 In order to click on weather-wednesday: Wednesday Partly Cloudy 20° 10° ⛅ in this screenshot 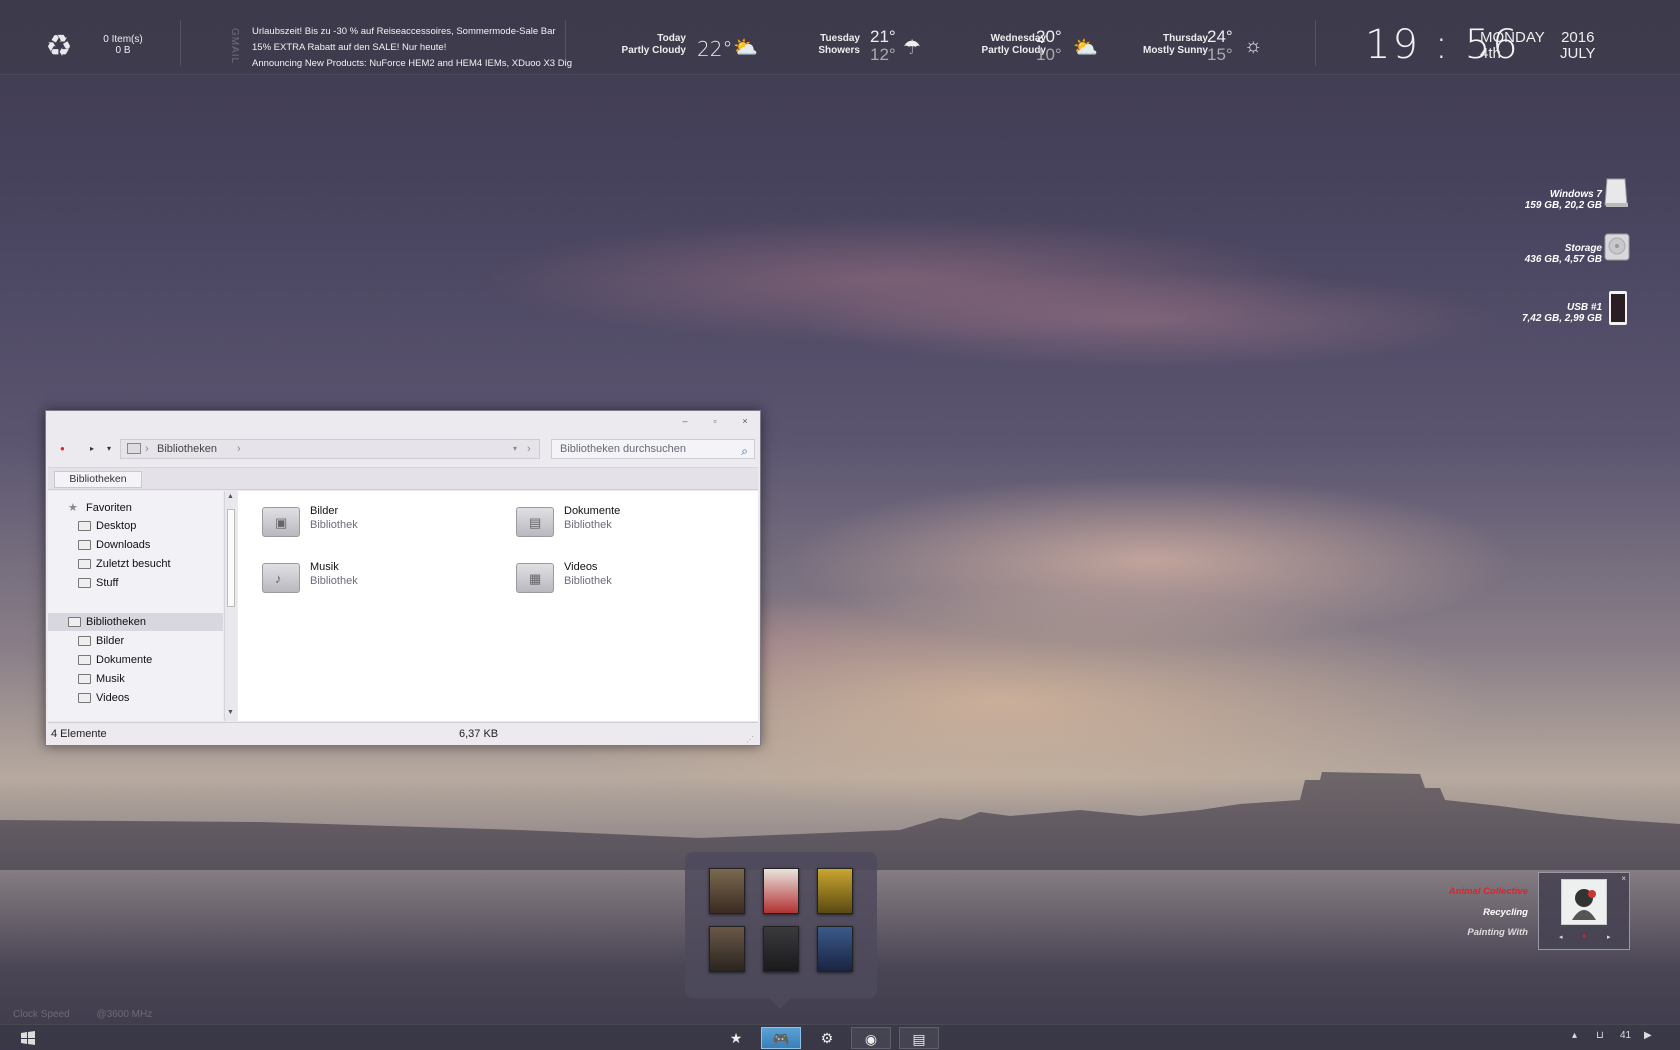, I will do `click(1023, 47)`.